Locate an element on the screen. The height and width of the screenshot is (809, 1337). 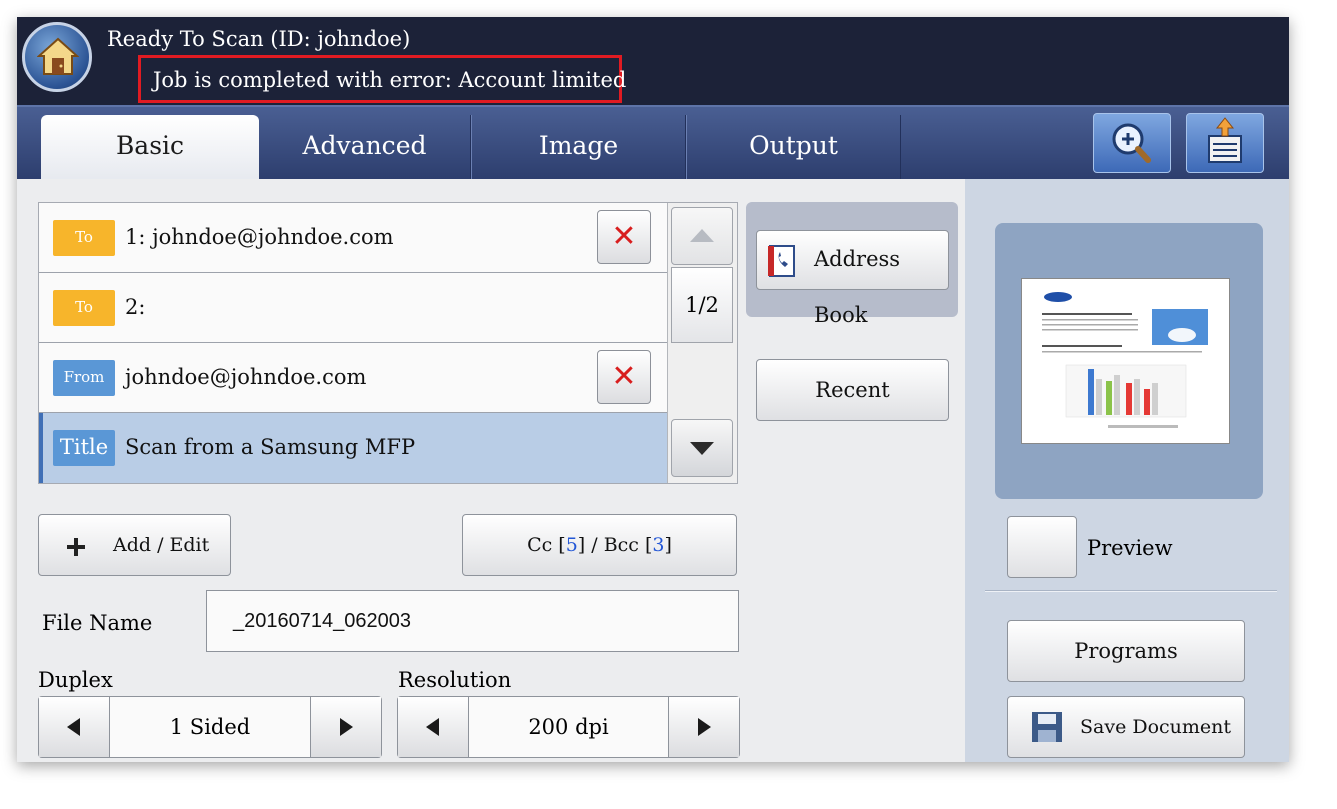
duplex-value: 1 Sided is located at coordinates (210, 727).